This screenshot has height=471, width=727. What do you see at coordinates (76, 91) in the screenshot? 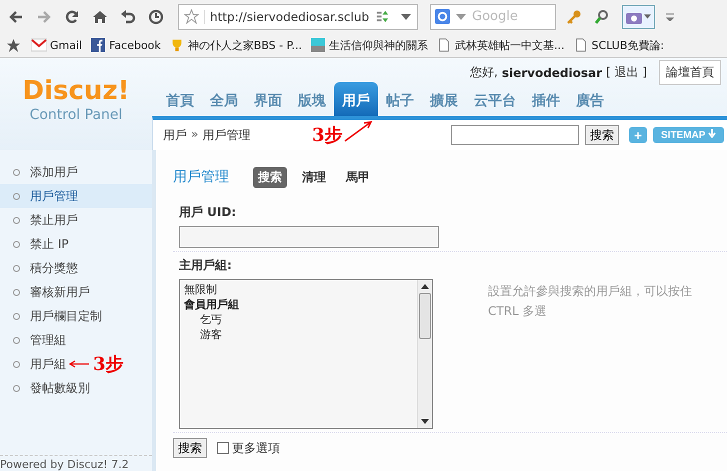
I see `logo-text: Discuz!` at bounding box center [76, 91].